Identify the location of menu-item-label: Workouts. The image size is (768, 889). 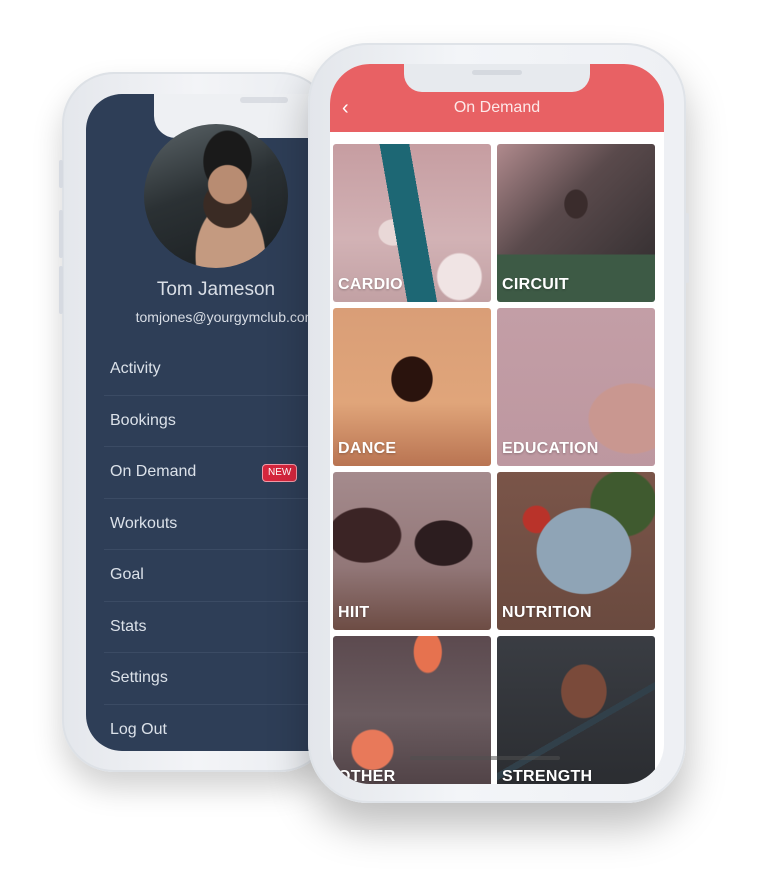
(144, 523).